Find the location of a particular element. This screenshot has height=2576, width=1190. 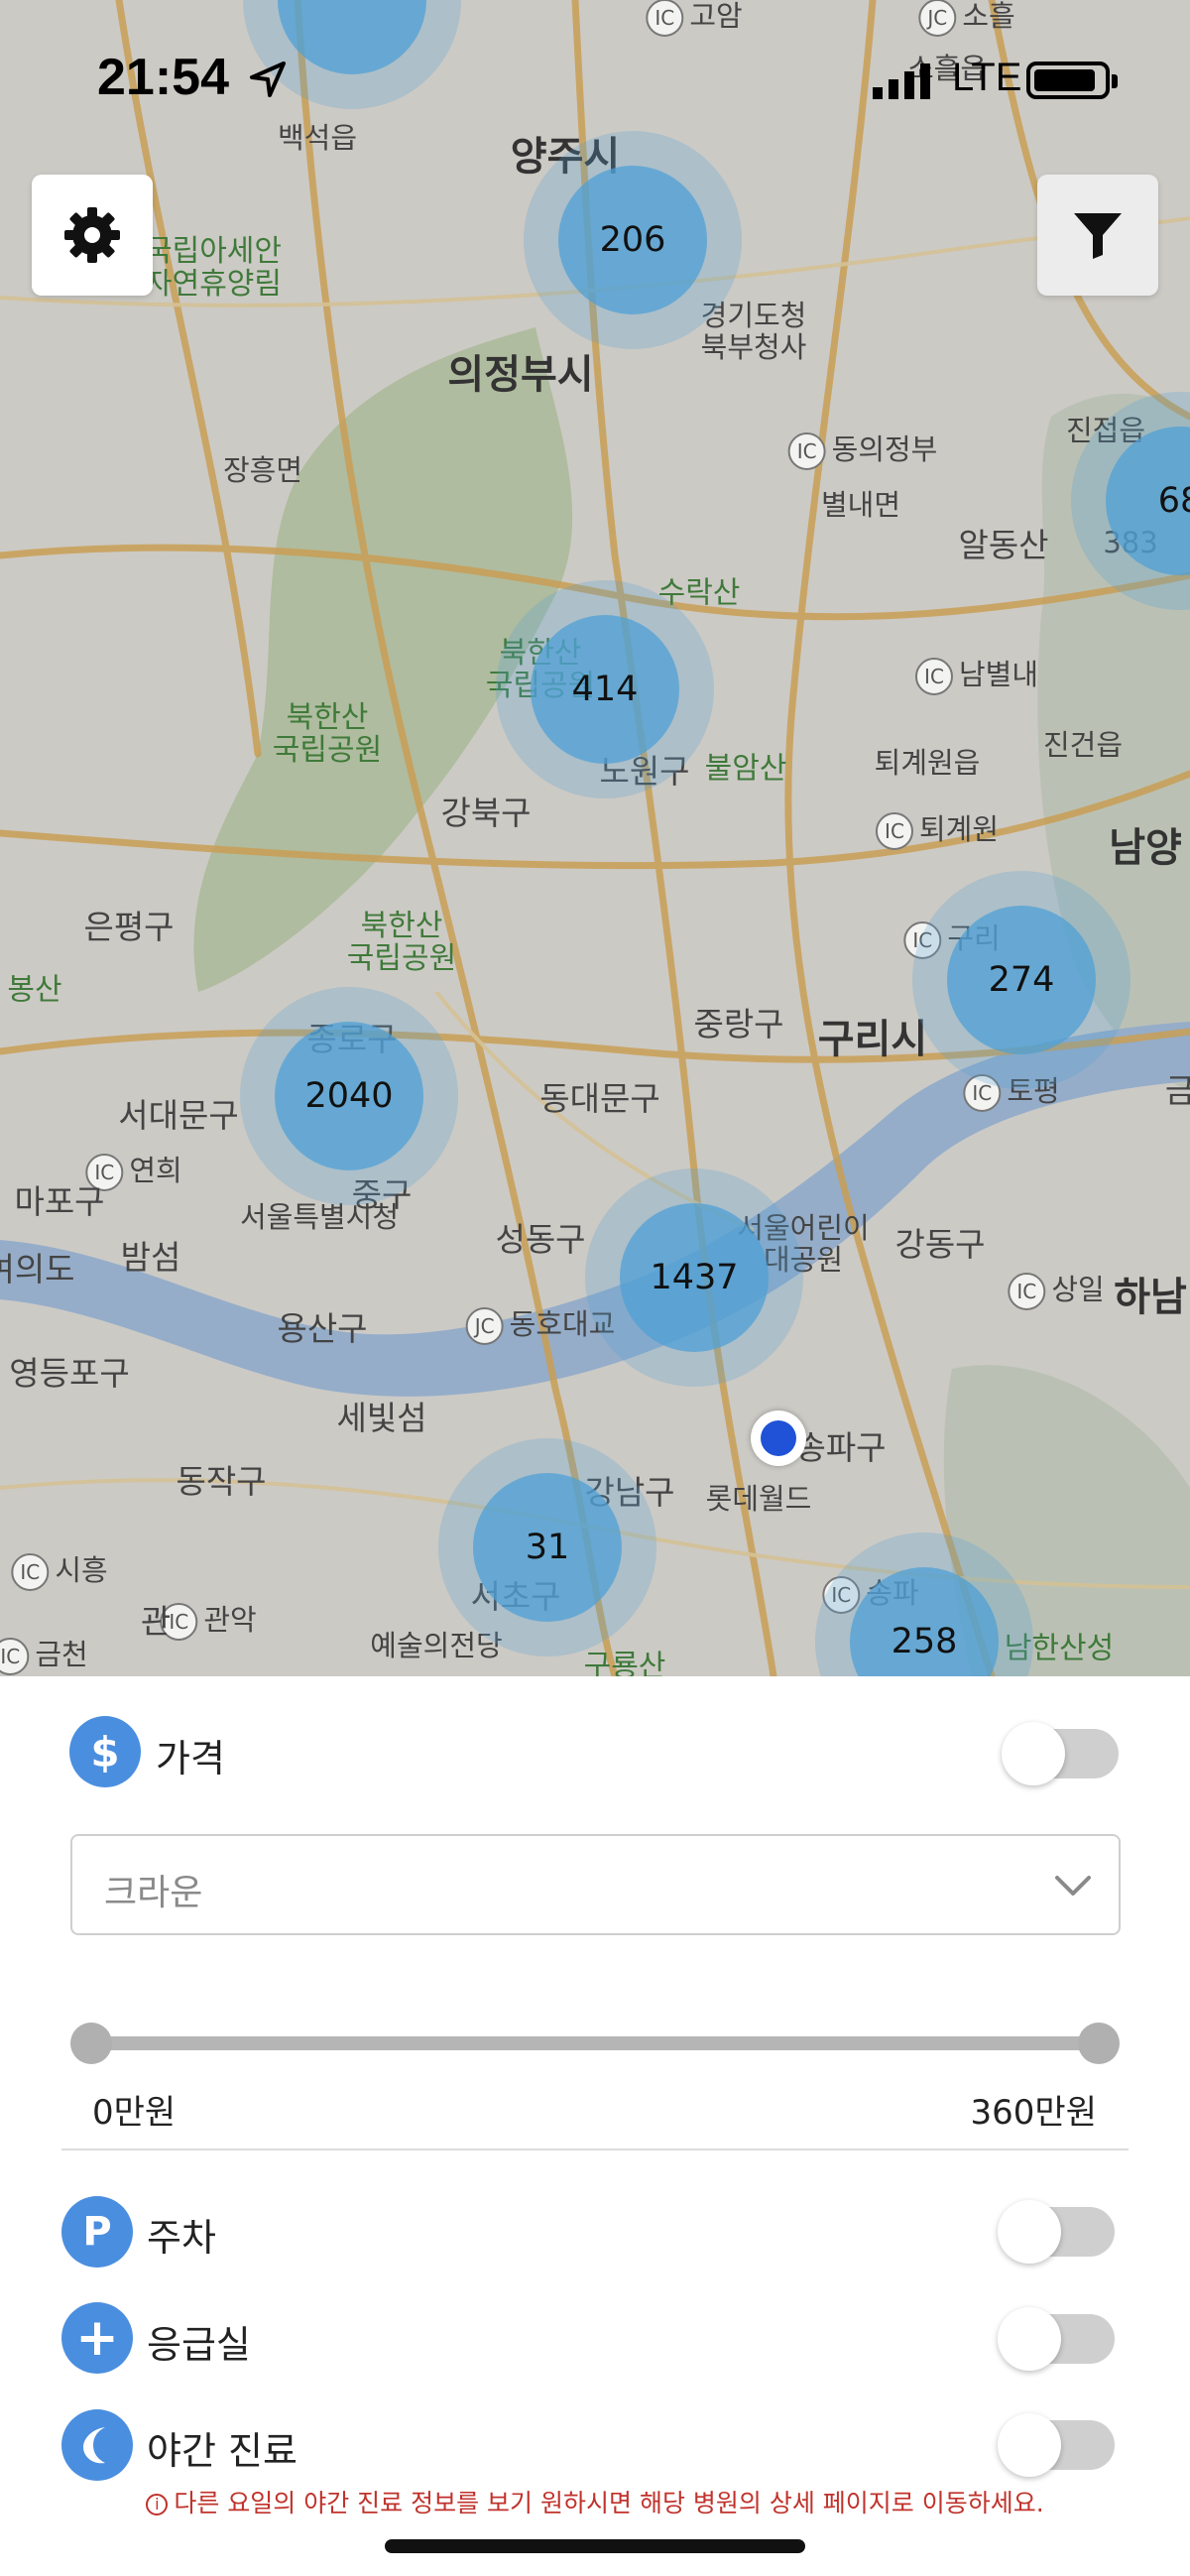

map-place-text: 중랑구 is located at coordinates (738, 1023).